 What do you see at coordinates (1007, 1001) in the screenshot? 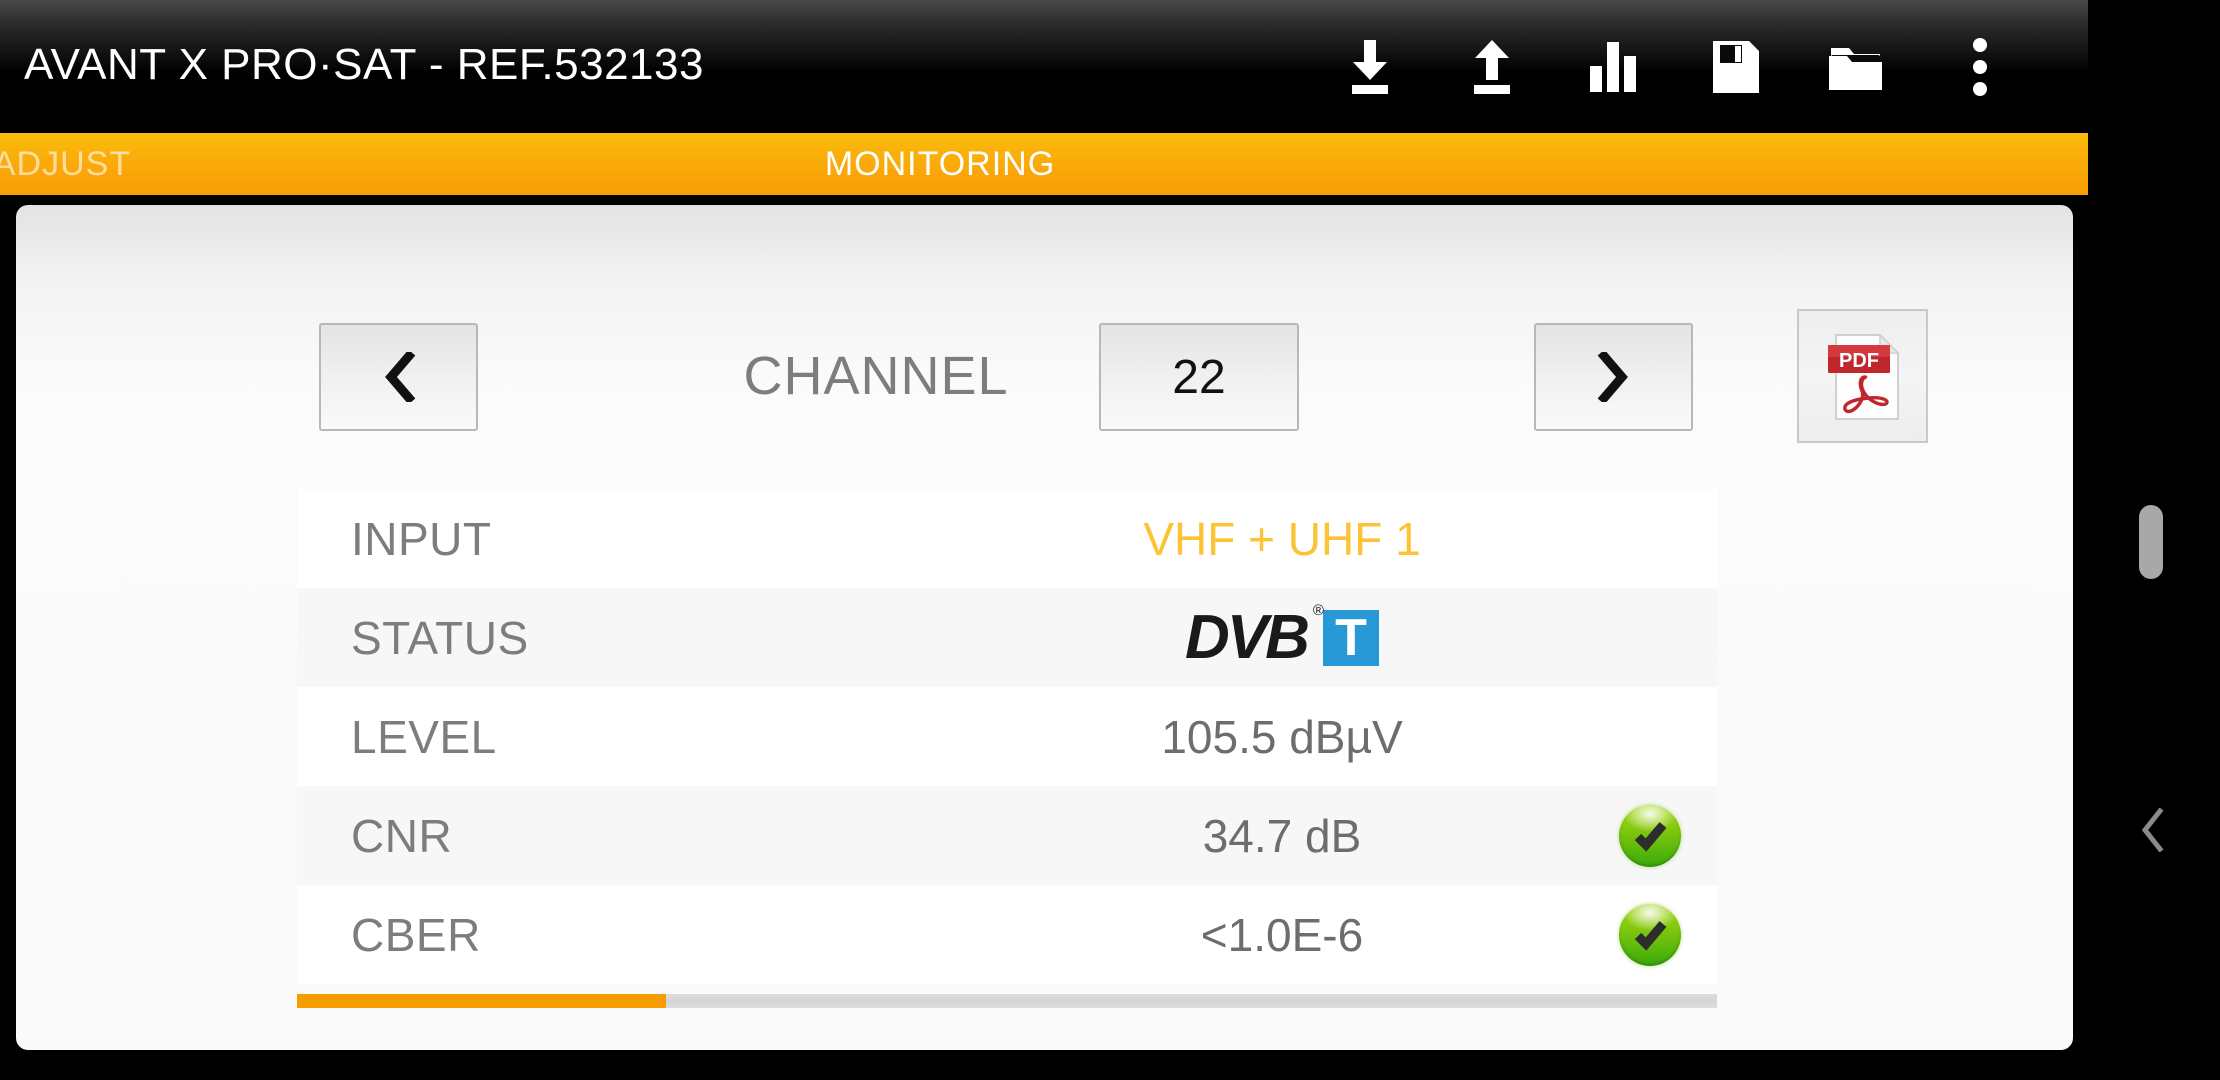
I see `horizontal-scrollbar` at bounding box center [1007, 1001].